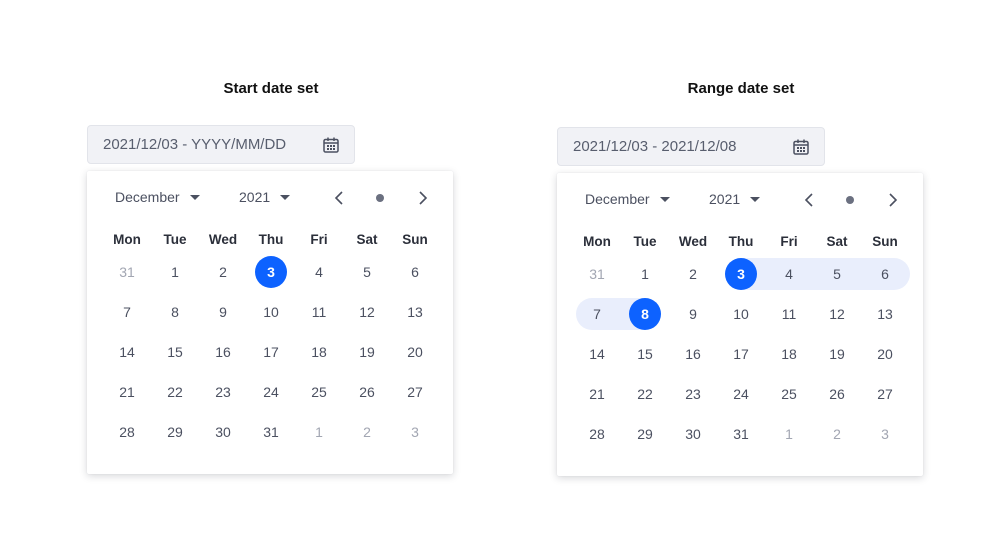 Image resolution: width=993 pixels, height=555 pixels. What do you see at coordinates (885, 241) in the screenshot?
I see `weekday-label: Sun` at bounding box center [885, 241].